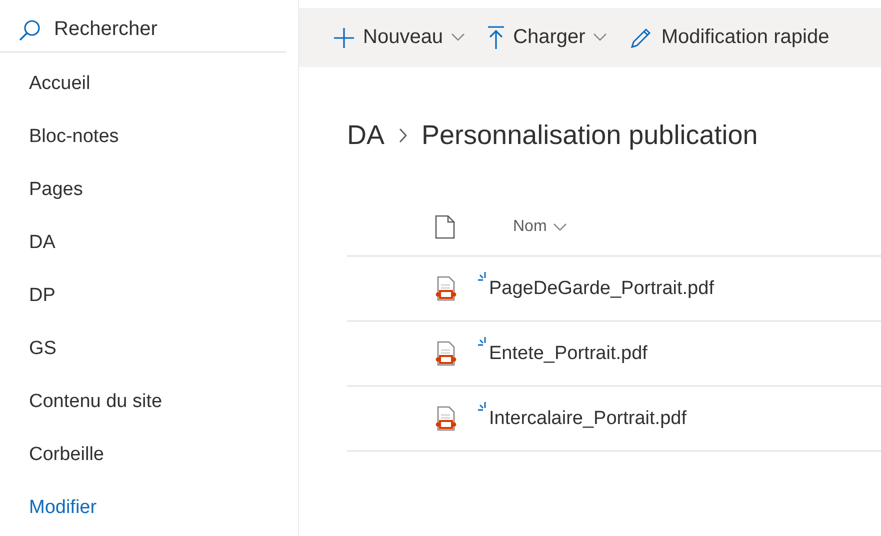  I want to click on breadcrumb-item: DA, so click(366, 135).